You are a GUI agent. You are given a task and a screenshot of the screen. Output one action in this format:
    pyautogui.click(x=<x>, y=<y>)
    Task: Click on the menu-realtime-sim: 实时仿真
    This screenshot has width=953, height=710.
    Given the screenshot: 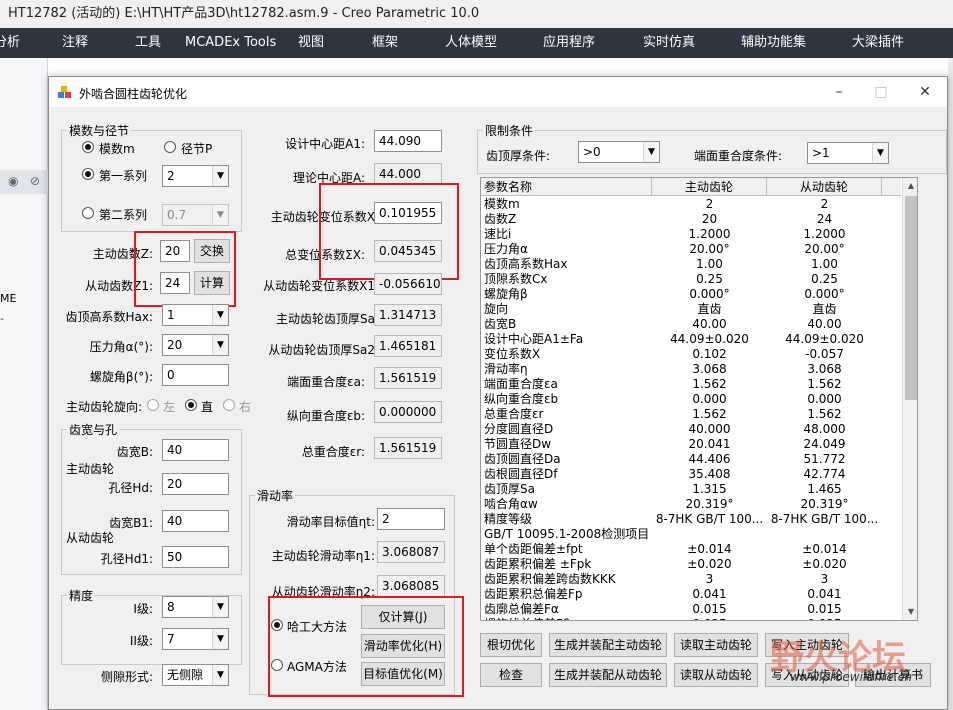 What is the action you would take?
    pyautogui.click(x=669, y=43)
    